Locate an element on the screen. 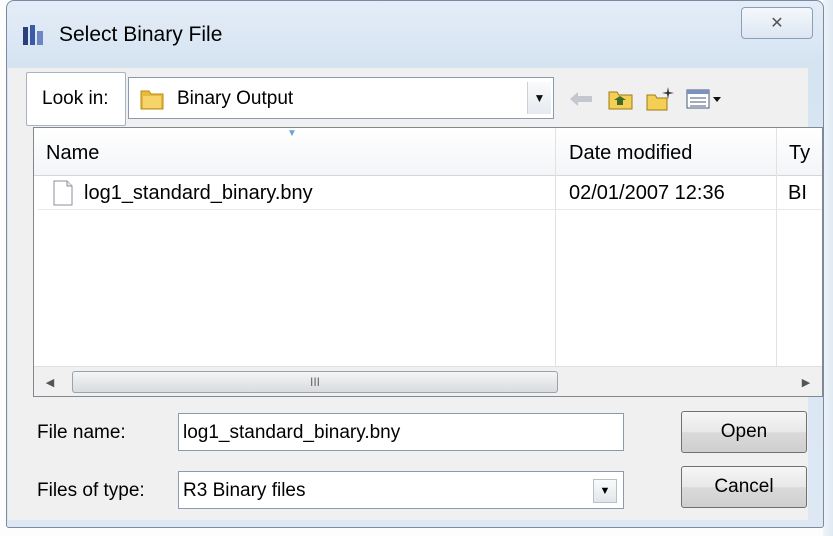 The width and height of the screenshot is (833, 536). type-cell: BI is located at coordinates (797, 193).